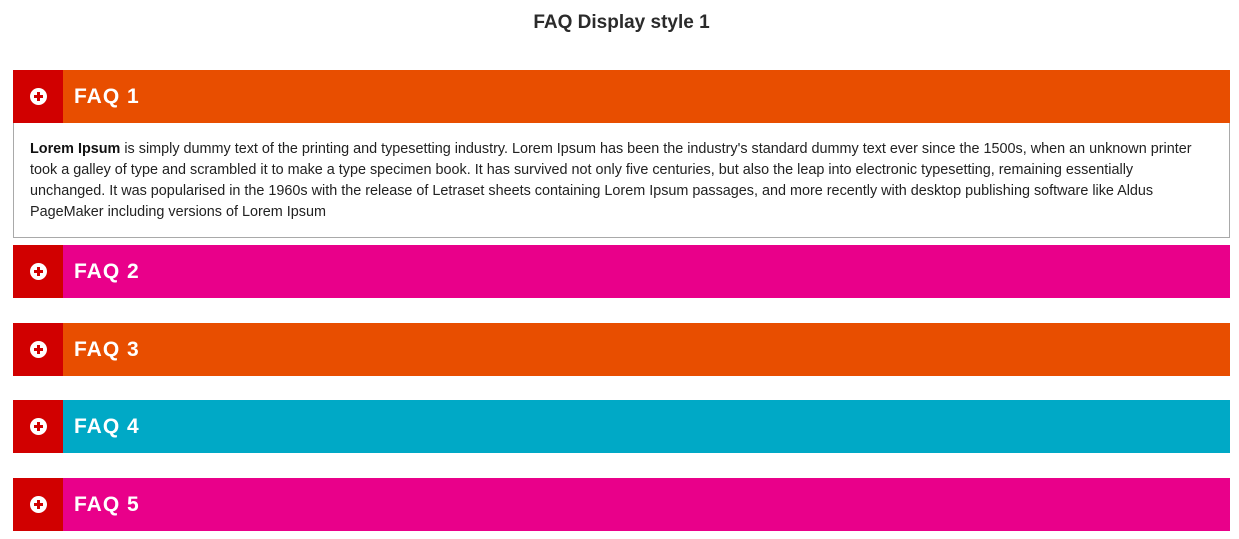 The image size is (1239, 539). I want to click on faq-item-3: FAQ 3, so click(621, 349).